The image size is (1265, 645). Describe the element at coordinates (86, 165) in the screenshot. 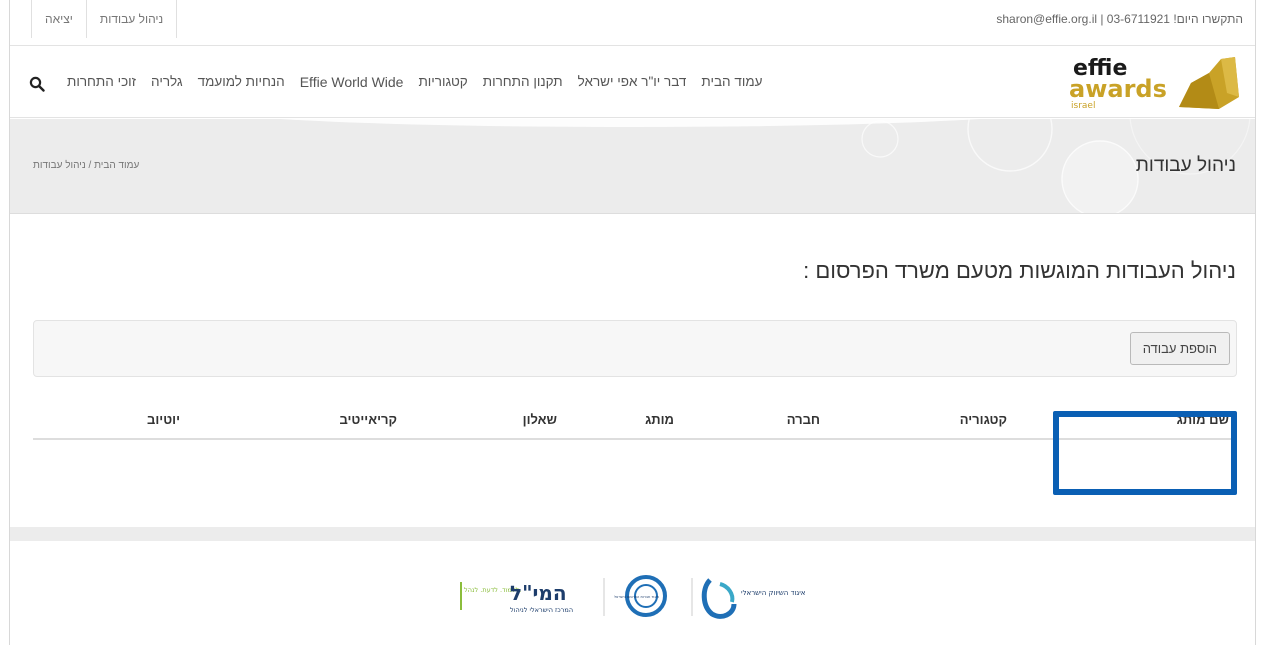

I see `breadcrumb: עמוד הבית / ניהול עבודות` at that location.